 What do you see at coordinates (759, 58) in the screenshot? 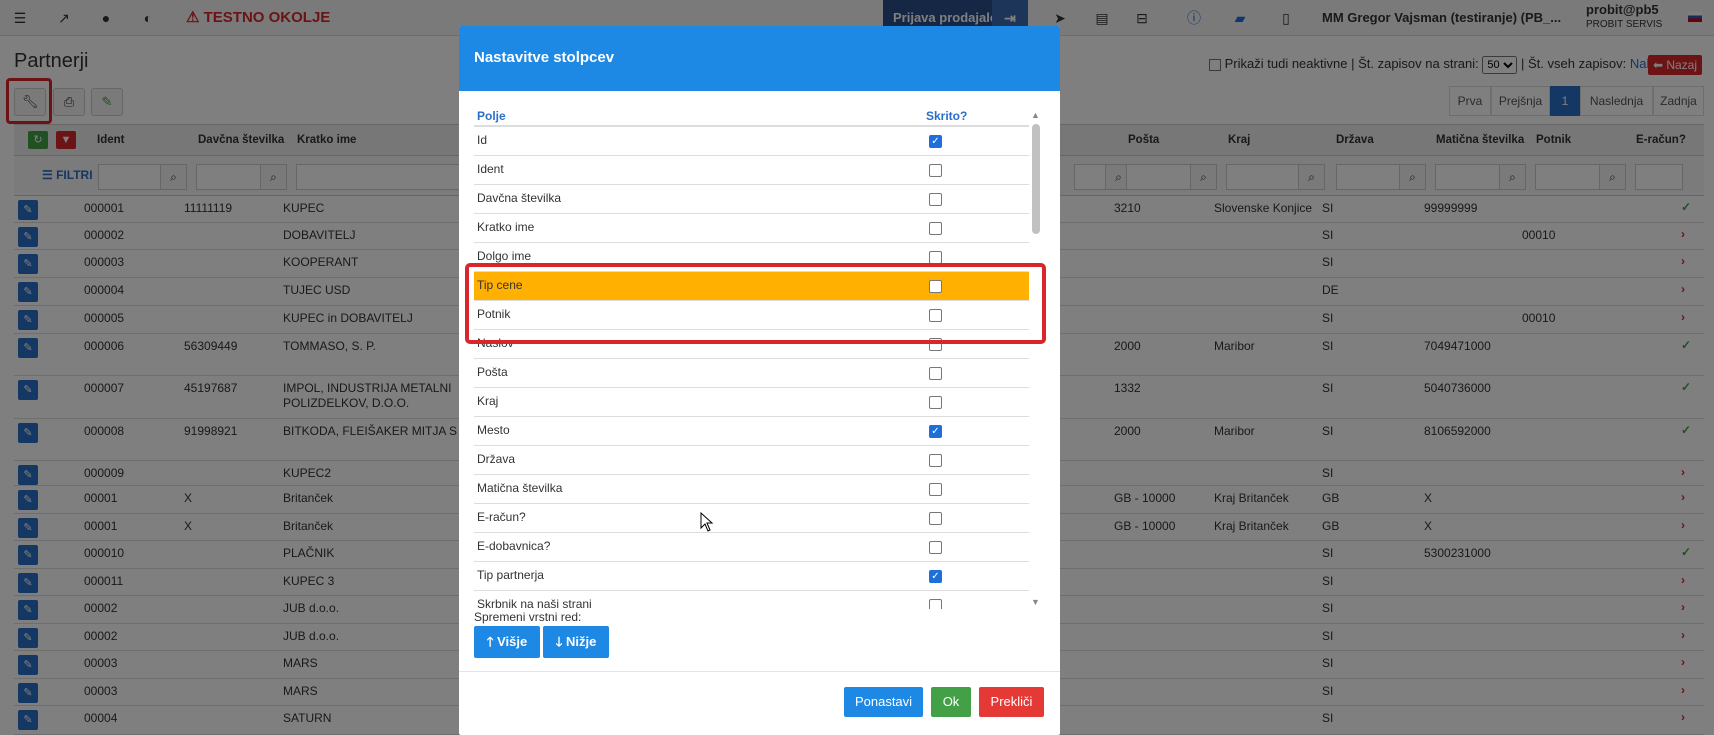
I see `dialog-title: Nastavitve stolpcev` at bounding box center [759, 58].